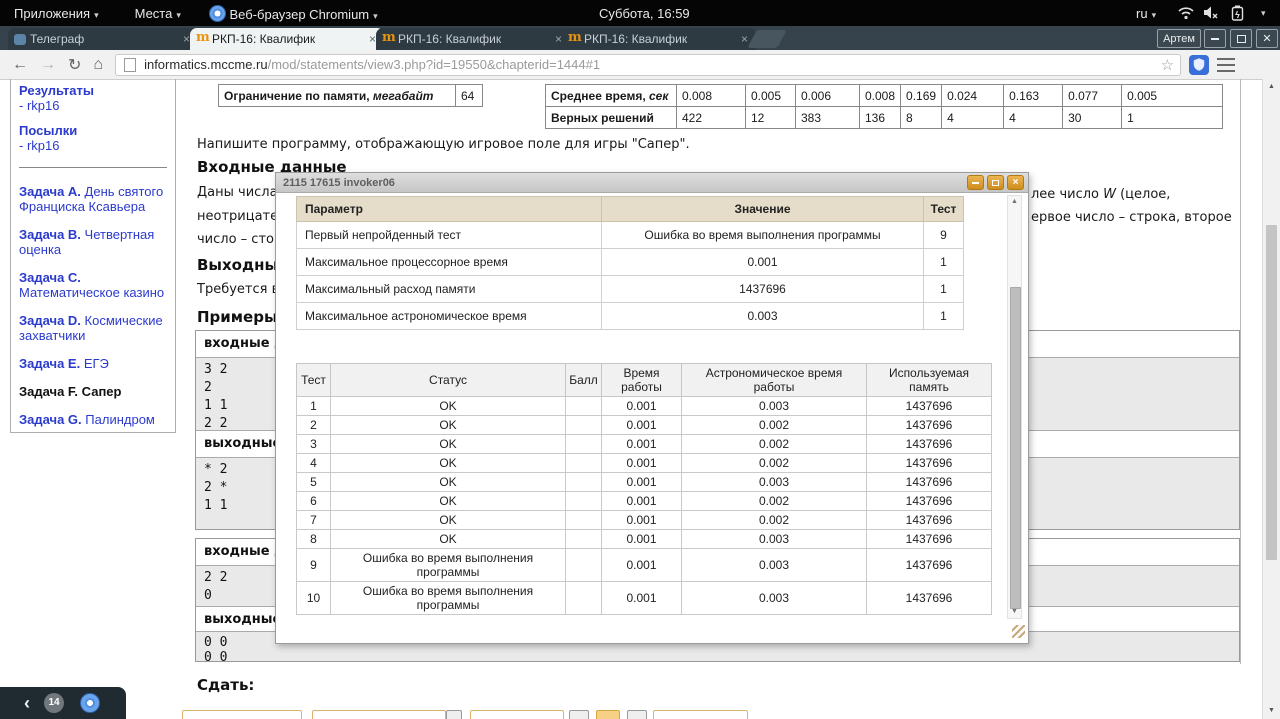  I want to click on sidebar-item-task-d: Задача D. Космические захватчики, so click(93, 328).